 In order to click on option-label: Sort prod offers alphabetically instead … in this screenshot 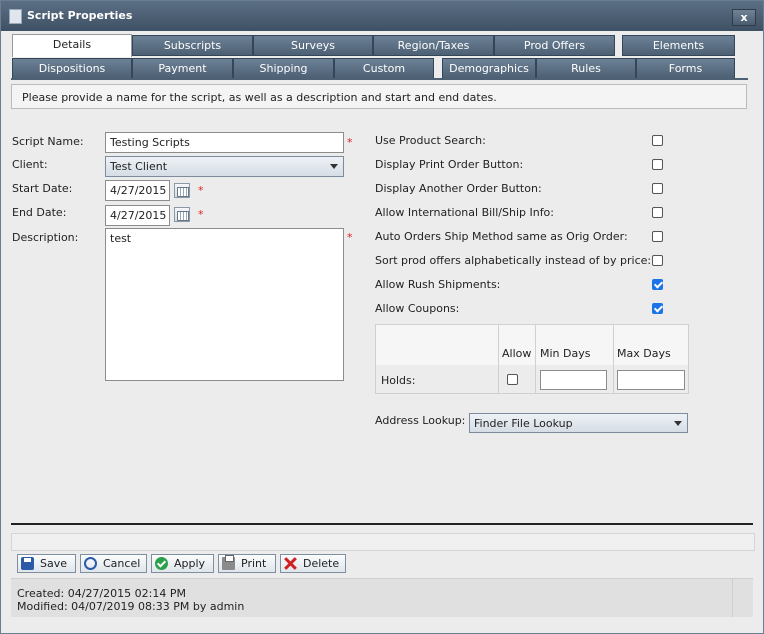, I will do `click(513, 260)`.